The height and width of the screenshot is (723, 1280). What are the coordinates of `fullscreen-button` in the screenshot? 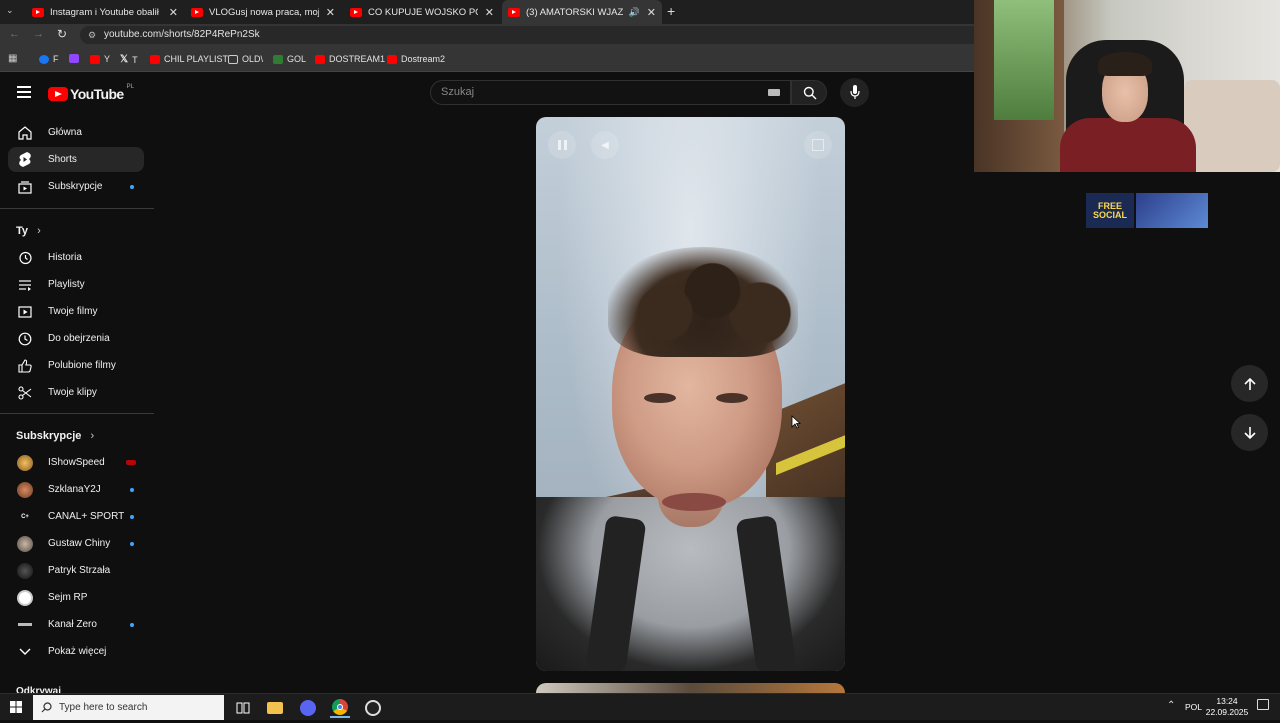 It's located at (818, 145).